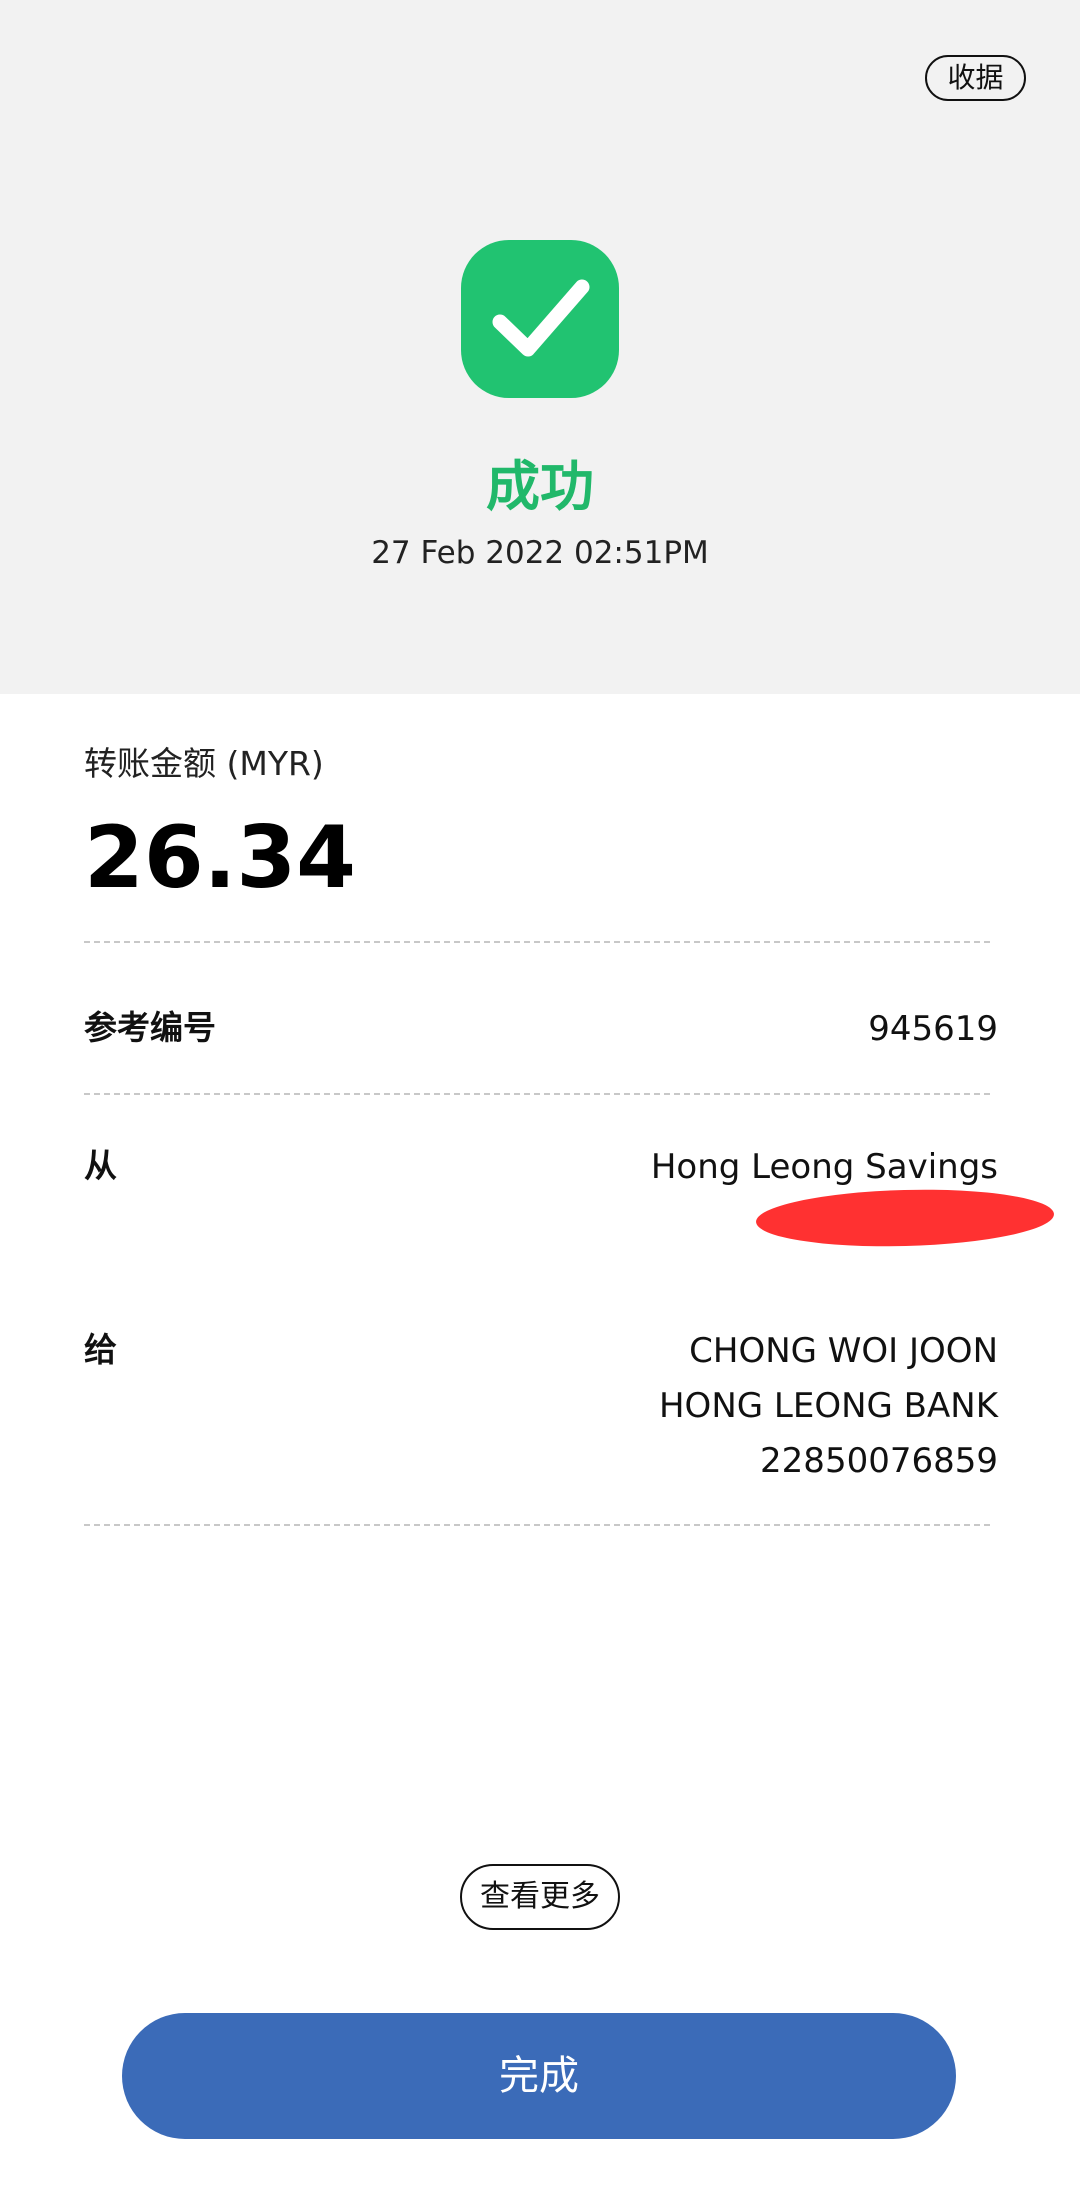 This screenshot has width=1080, height=2187. What do you see at coordinates (220, 858) in the screenshot?
I see `amount-value: 26.34` at bounding box center [220, 858].